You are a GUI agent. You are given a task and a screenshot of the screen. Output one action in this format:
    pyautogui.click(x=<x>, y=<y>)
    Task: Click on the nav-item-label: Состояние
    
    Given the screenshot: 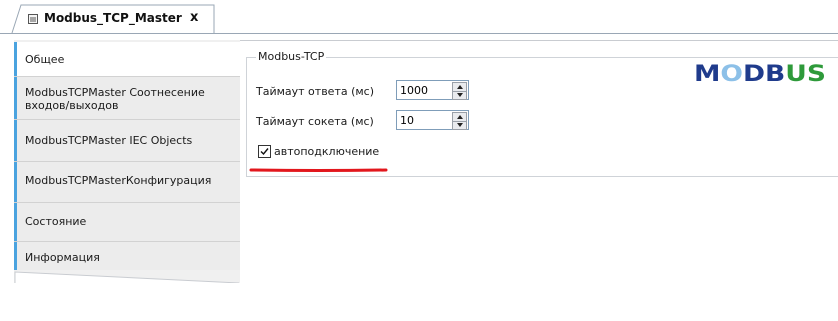 What is the action you would take?
    pyautogui.click(x=56, y=221)
    